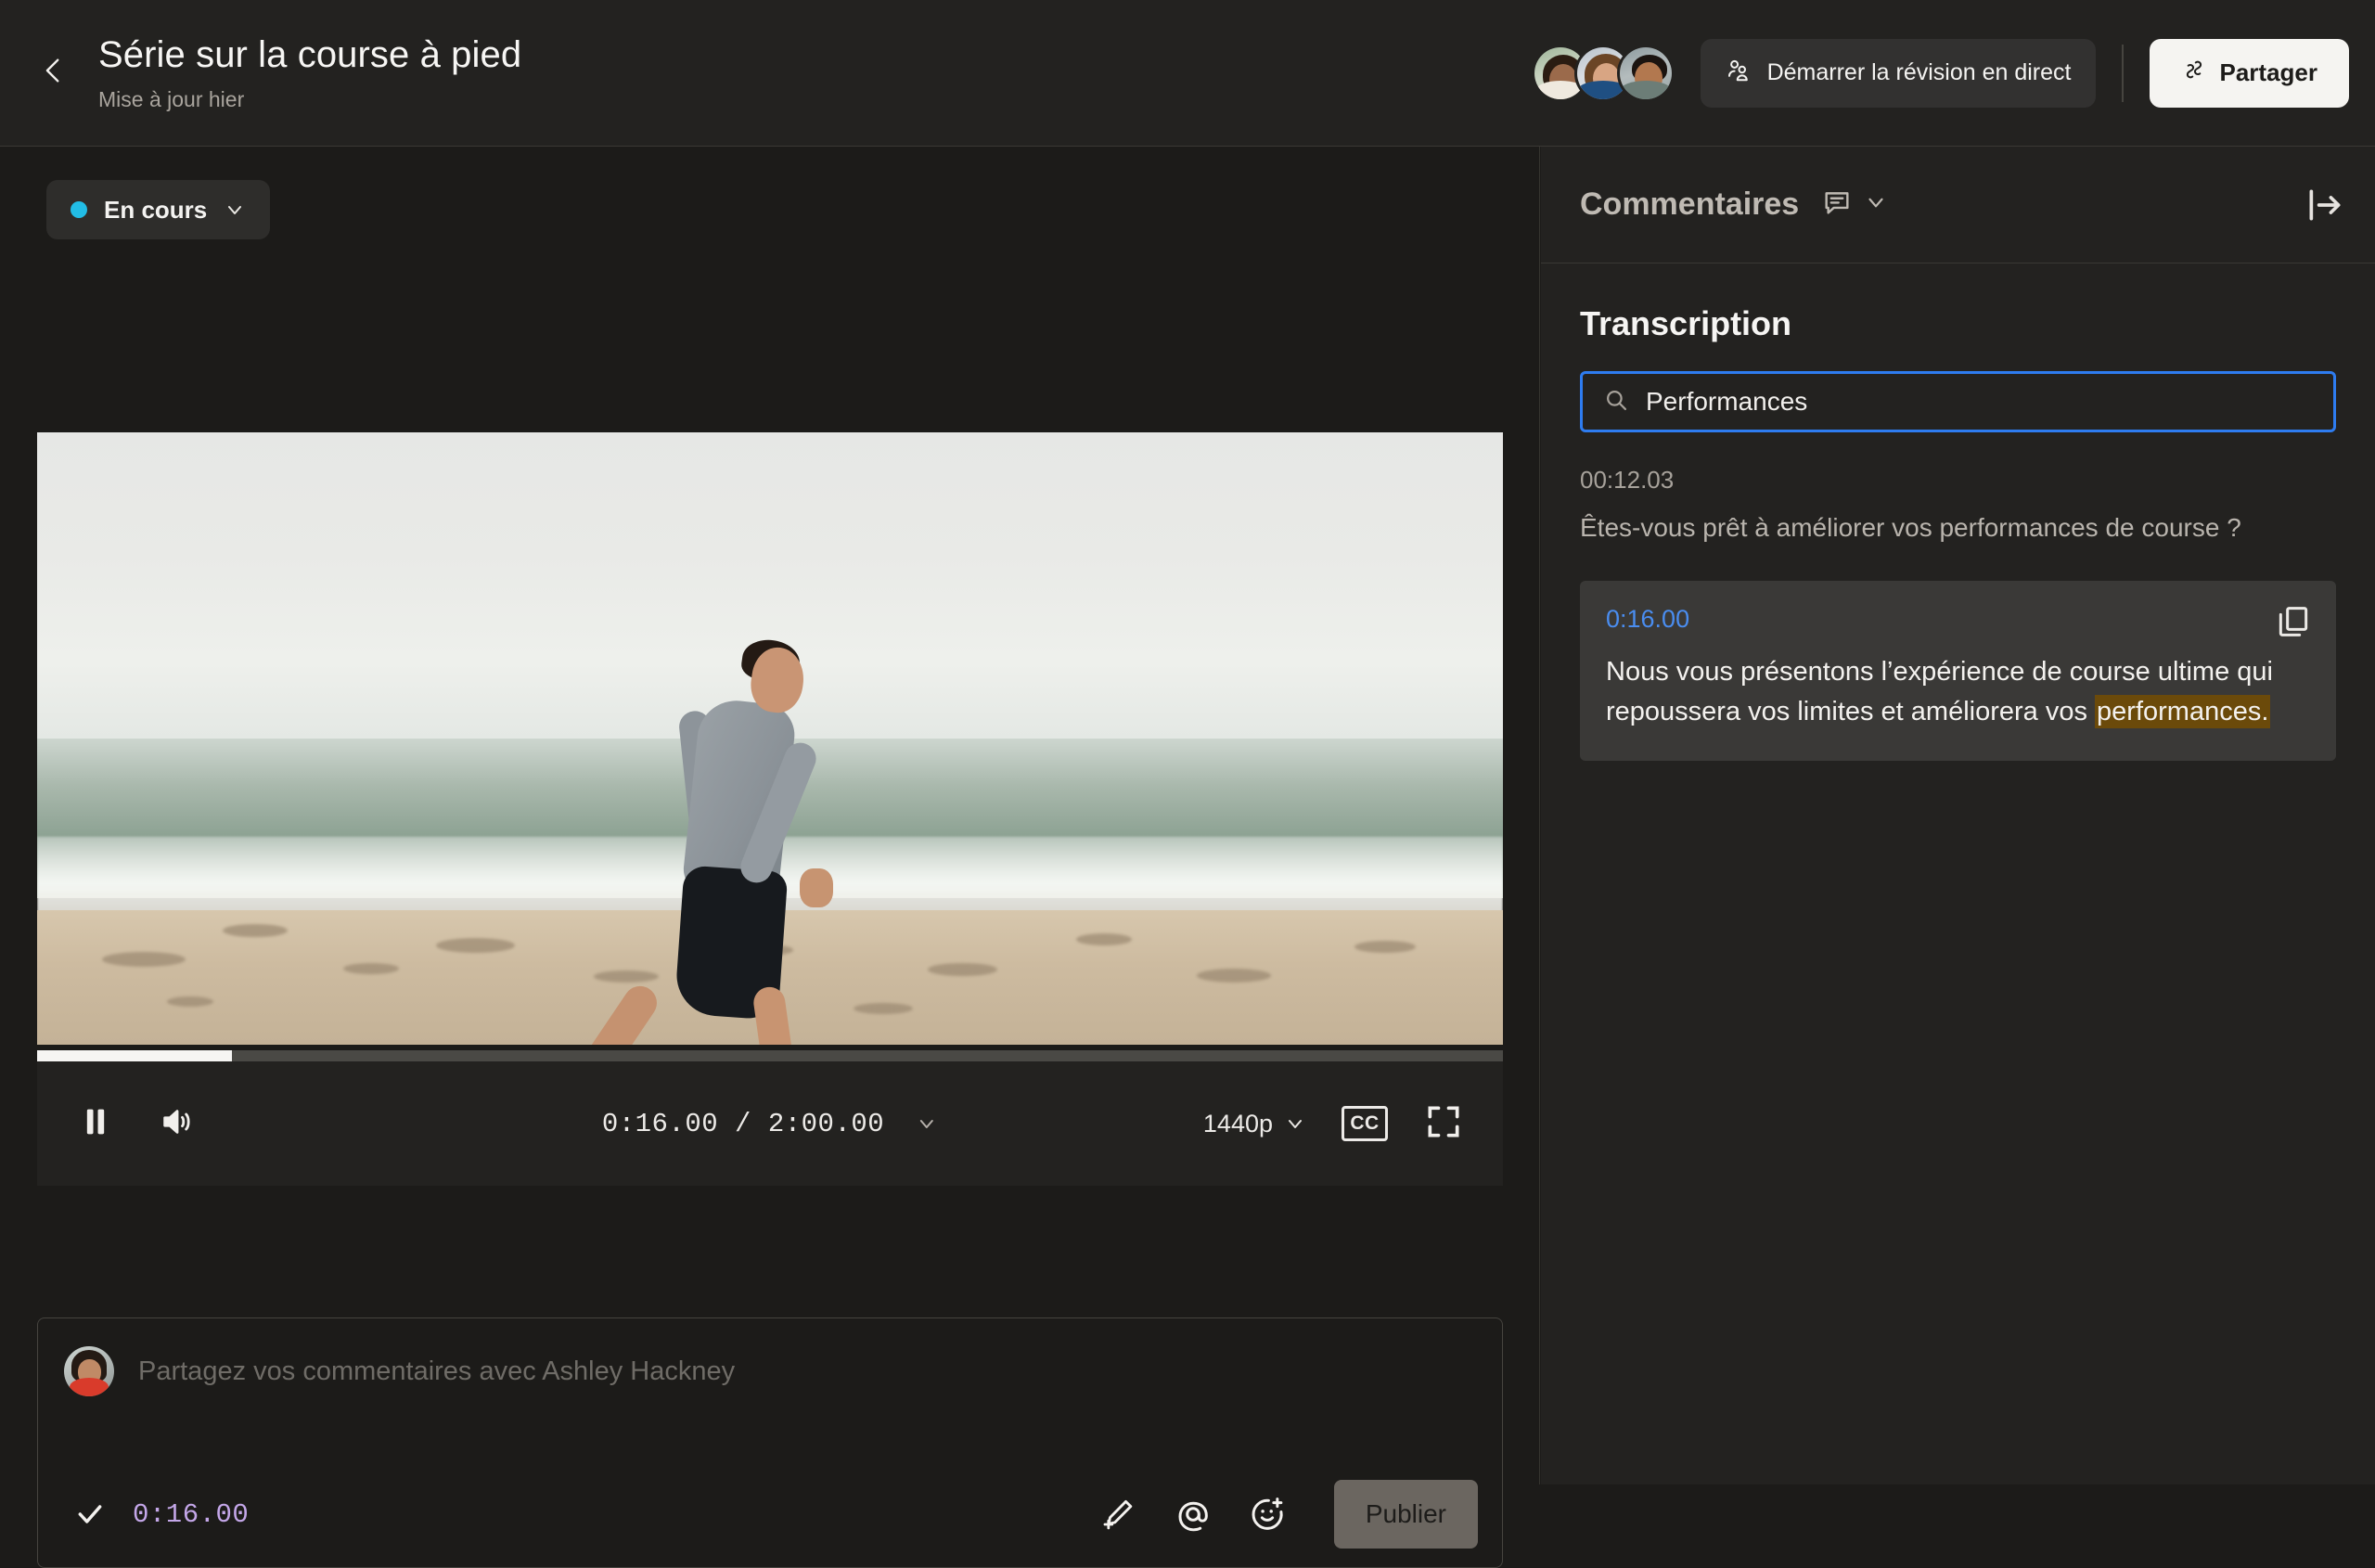  What do you see at coordinates (1603, 73) in the screenshot?
I see `collaborator-avatars` at bounding box center [1603, 73].